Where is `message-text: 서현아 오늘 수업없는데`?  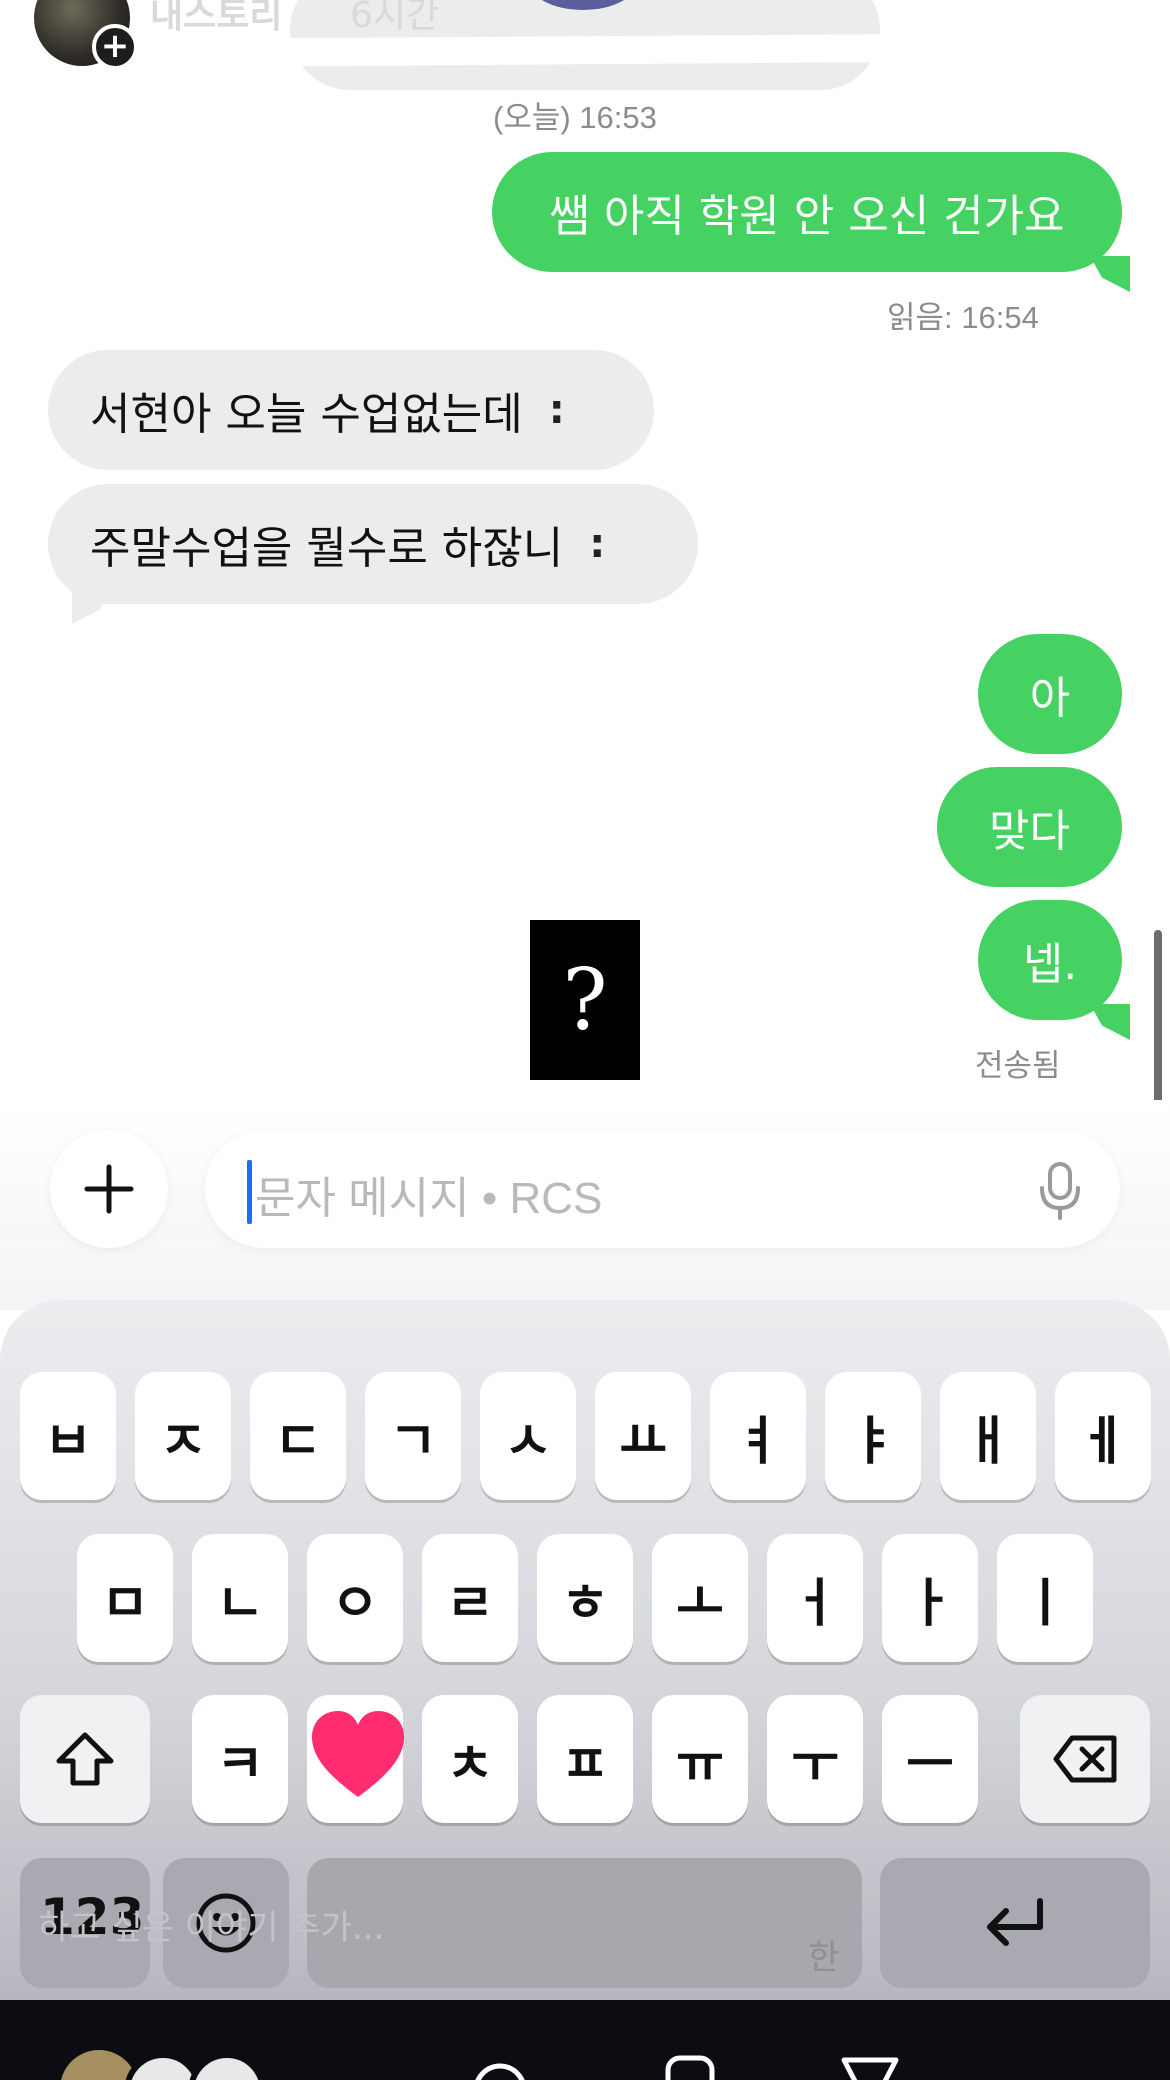 message-text: 서현아 오늘 수업없는데 is located at coordinates (306, 414).